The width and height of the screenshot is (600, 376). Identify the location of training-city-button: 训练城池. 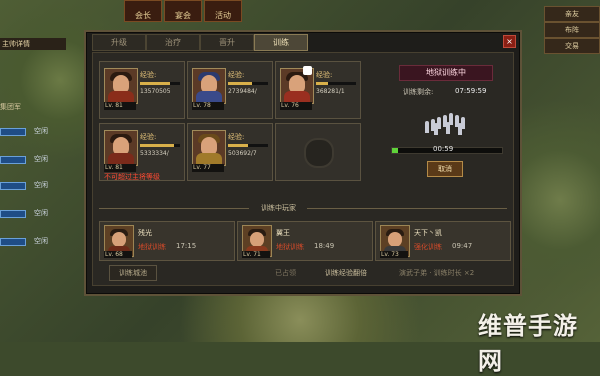
(133, 273).